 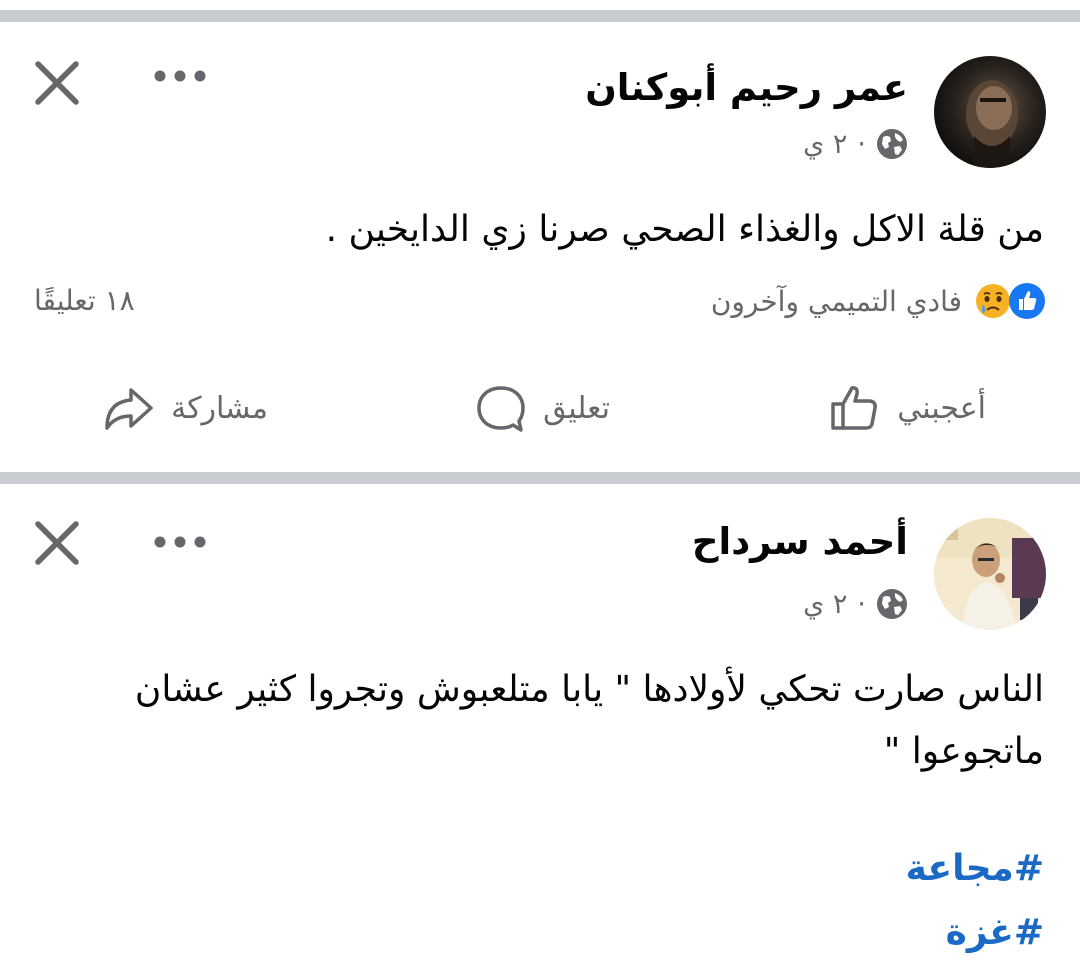 I want to click on reaction-summary: فادي التميمي وآخرون, so click(x=878, y=301).